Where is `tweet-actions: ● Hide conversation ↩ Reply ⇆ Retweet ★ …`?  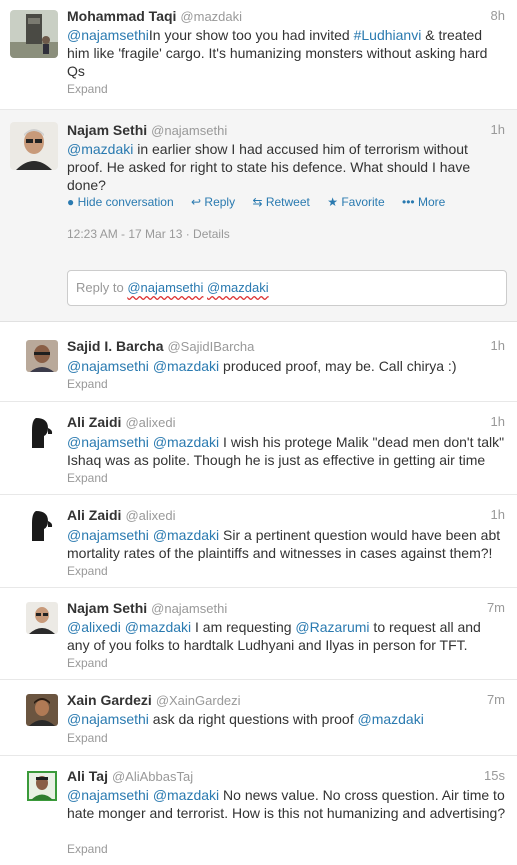
tweet-actions: ● Hide conversation ↩ Reply ⇆ Retweet ★ … is located at coordinates (263, 202).